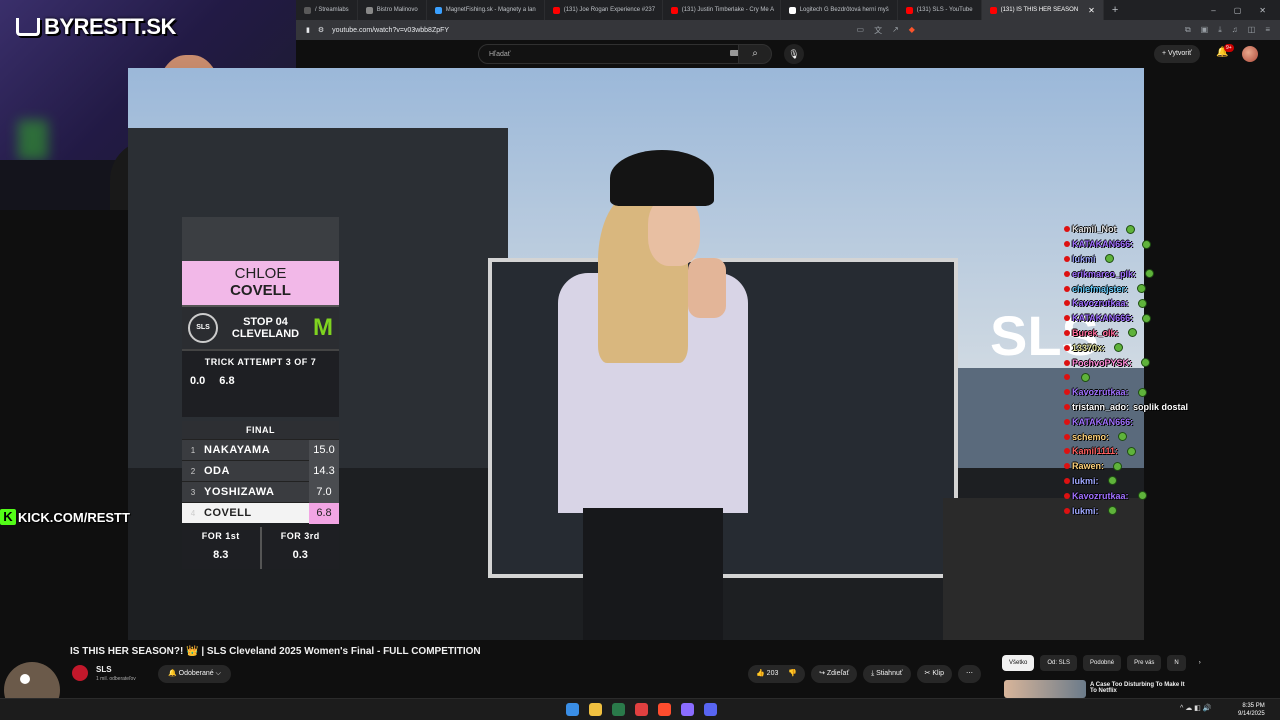 This screenshot has width=1280, height=720. I want to click on tab-label: (131) Justin Timberlake - Cry Me A, so click(728, 10).